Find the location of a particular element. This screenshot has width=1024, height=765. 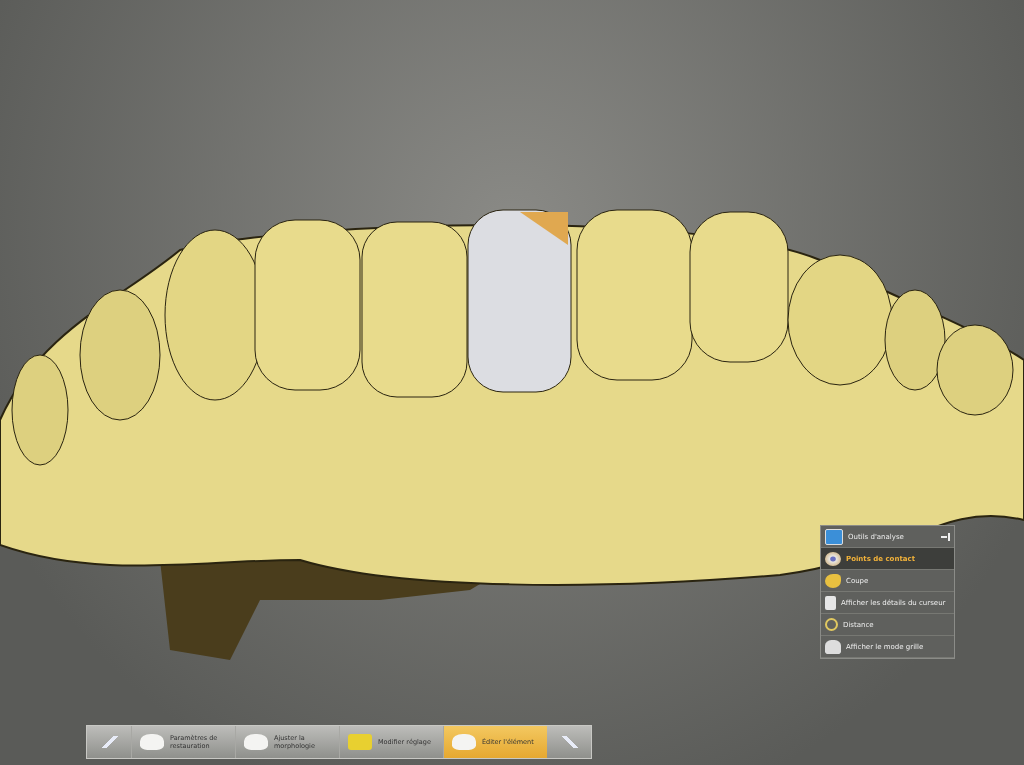

document-icon is located at coordinates (830, 602).